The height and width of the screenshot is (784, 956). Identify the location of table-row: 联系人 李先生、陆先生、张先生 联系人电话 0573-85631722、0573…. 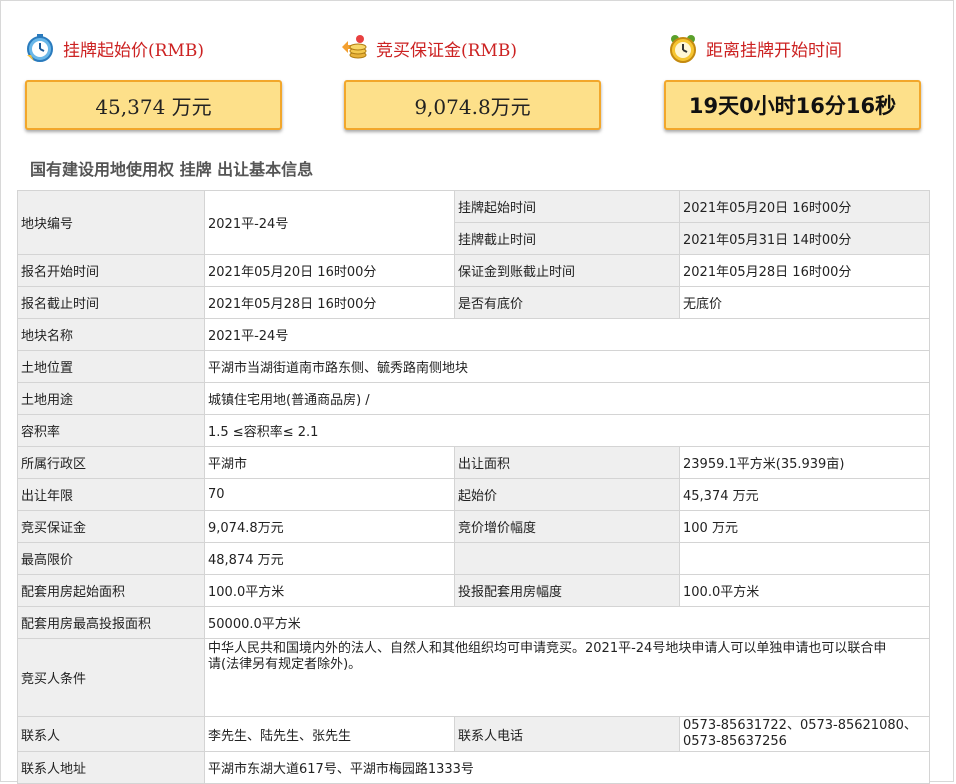
(473, 734).